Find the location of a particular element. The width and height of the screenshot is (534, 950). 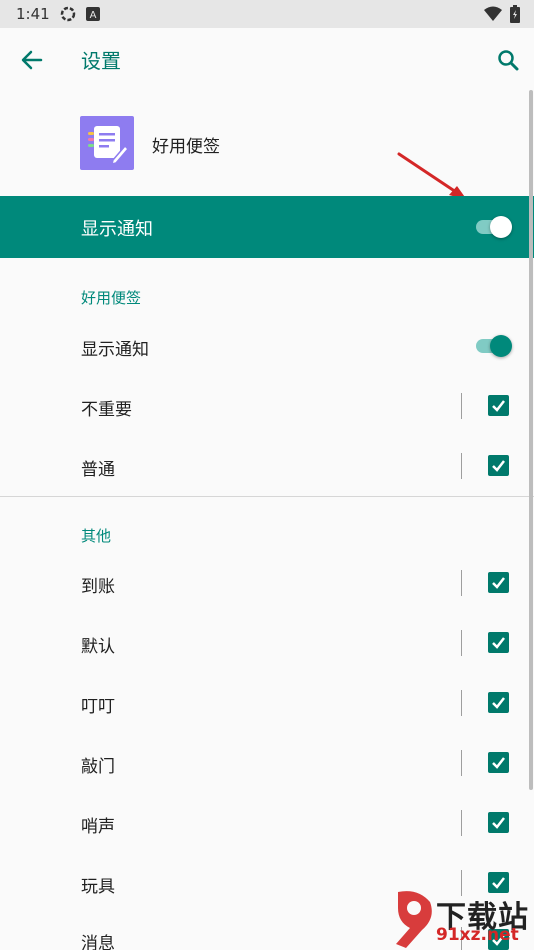

row-label: 玩具 is located at coordinates (98, 887).